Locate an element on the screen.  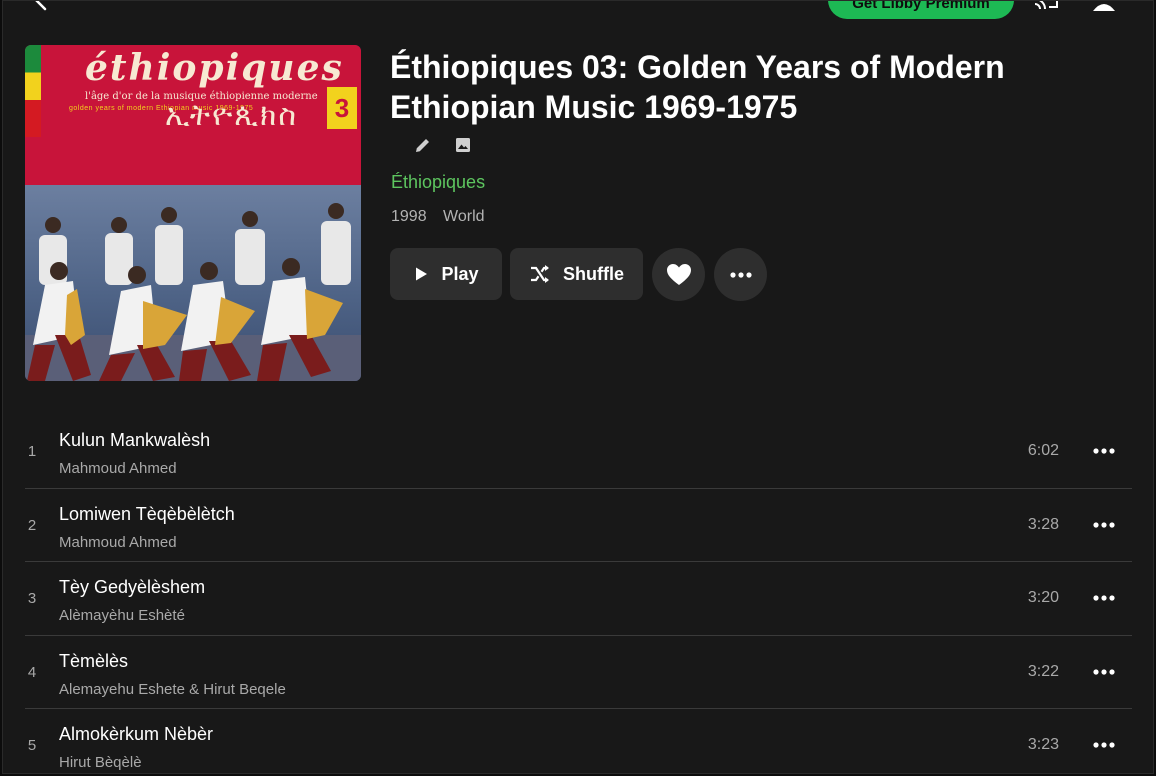
play-button: Play is located at coordinates (446, 274).